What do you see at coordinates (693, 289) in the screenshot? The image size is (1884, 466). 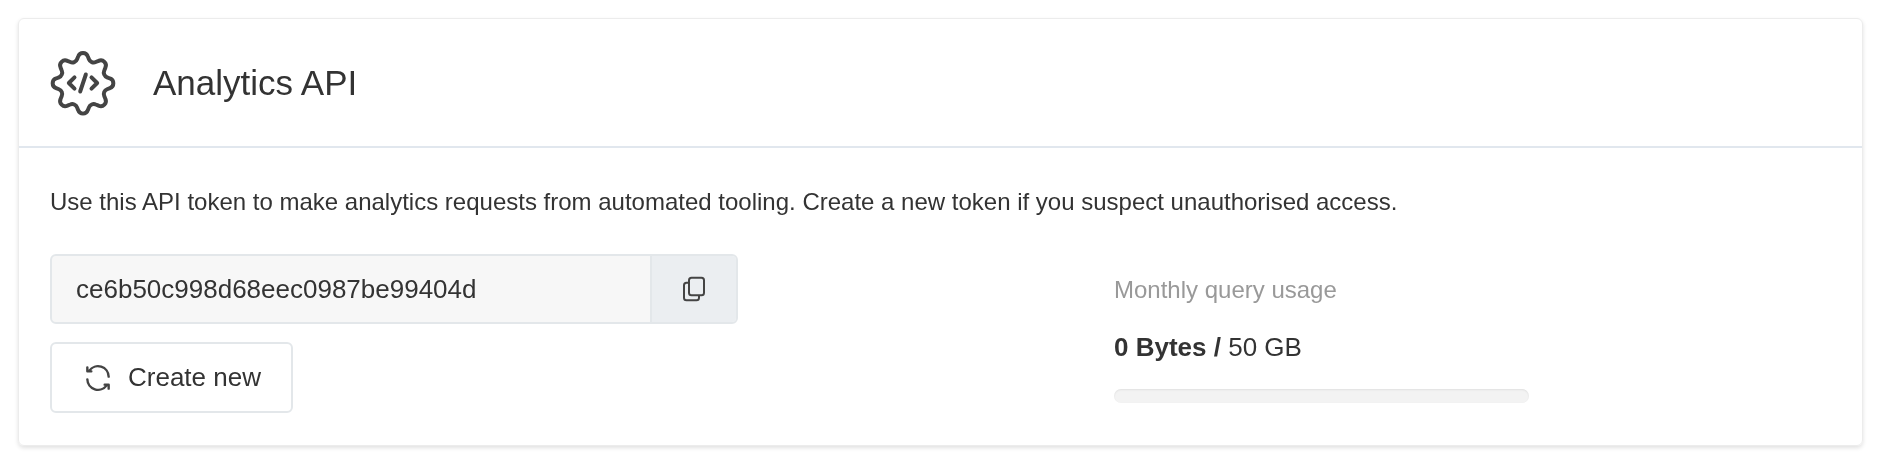 I see `copy-button` at bounding box center [693, 289].